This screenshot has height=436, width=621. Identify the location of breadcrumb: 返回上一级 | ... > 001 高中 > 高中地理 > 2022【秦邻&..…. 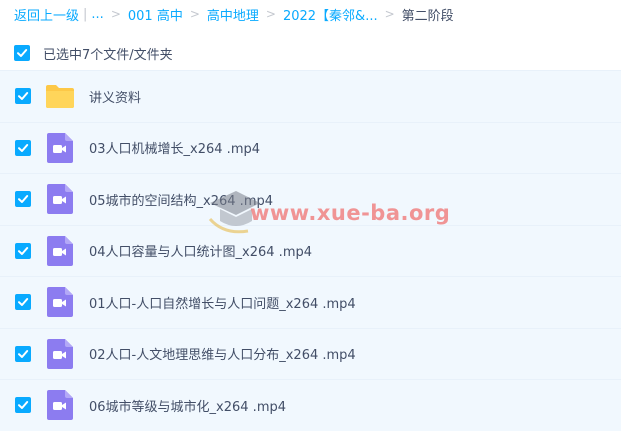
(234, 14).